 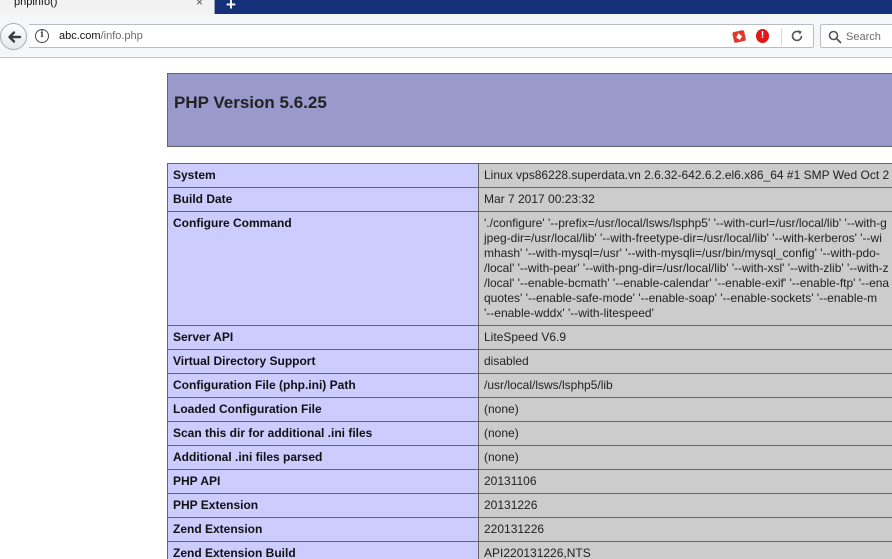 What do you see at coordinates (762, 36) in the screenshot?
I see `block-icon: !` at bounding box center [762, 36].